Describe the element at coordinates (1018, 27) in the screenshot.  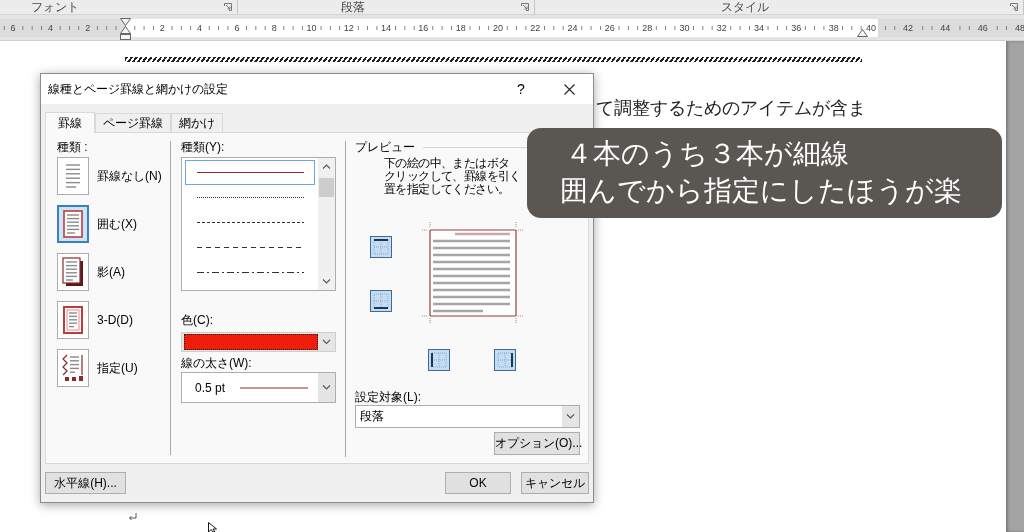
I see `ruler-number: 48` at that location.